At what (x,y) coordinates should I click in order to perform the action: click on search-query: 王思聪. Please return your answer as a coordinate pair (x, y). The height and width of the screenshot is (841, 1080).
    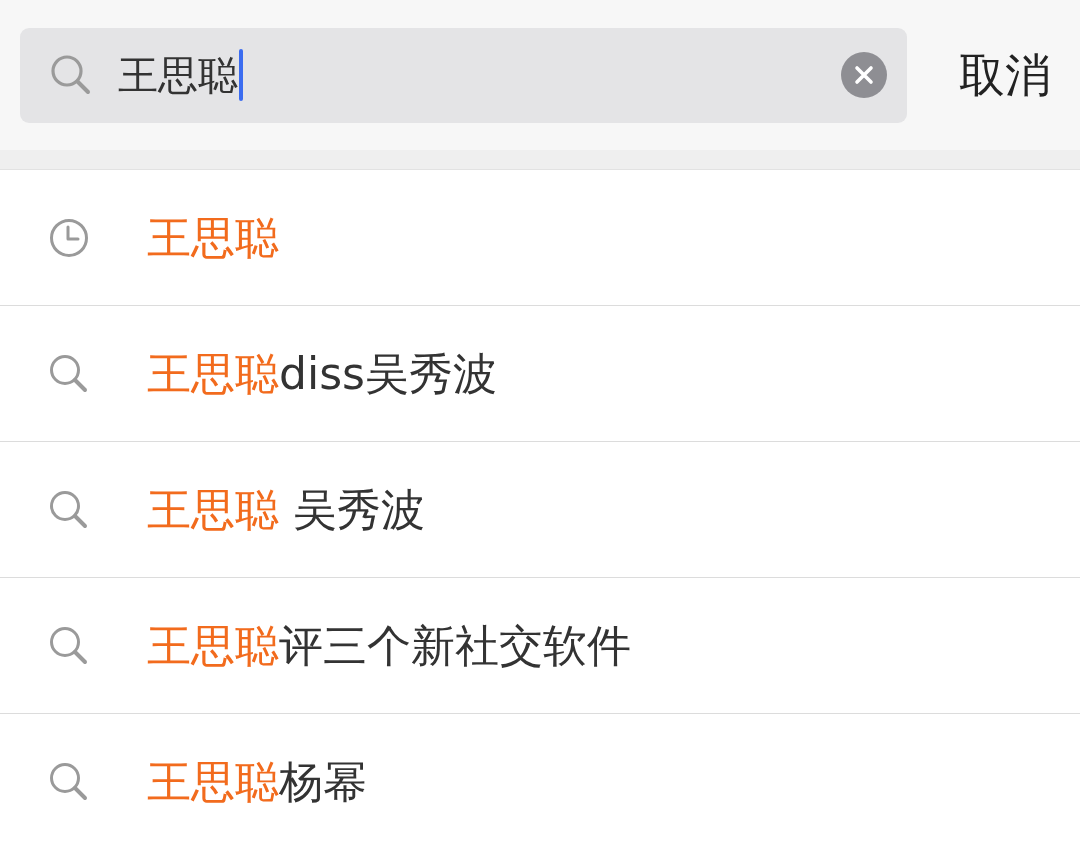
    Looking at the image, I should click on (178, 75).